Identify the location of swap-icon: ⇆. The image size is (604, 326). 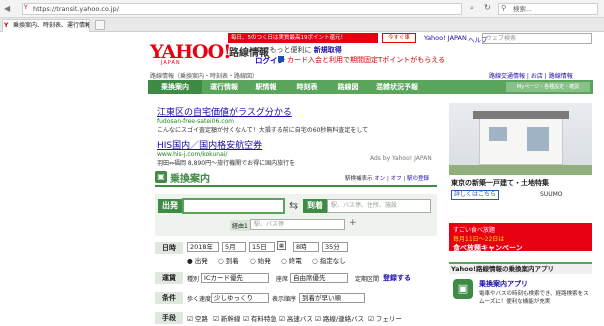
(293, 205).